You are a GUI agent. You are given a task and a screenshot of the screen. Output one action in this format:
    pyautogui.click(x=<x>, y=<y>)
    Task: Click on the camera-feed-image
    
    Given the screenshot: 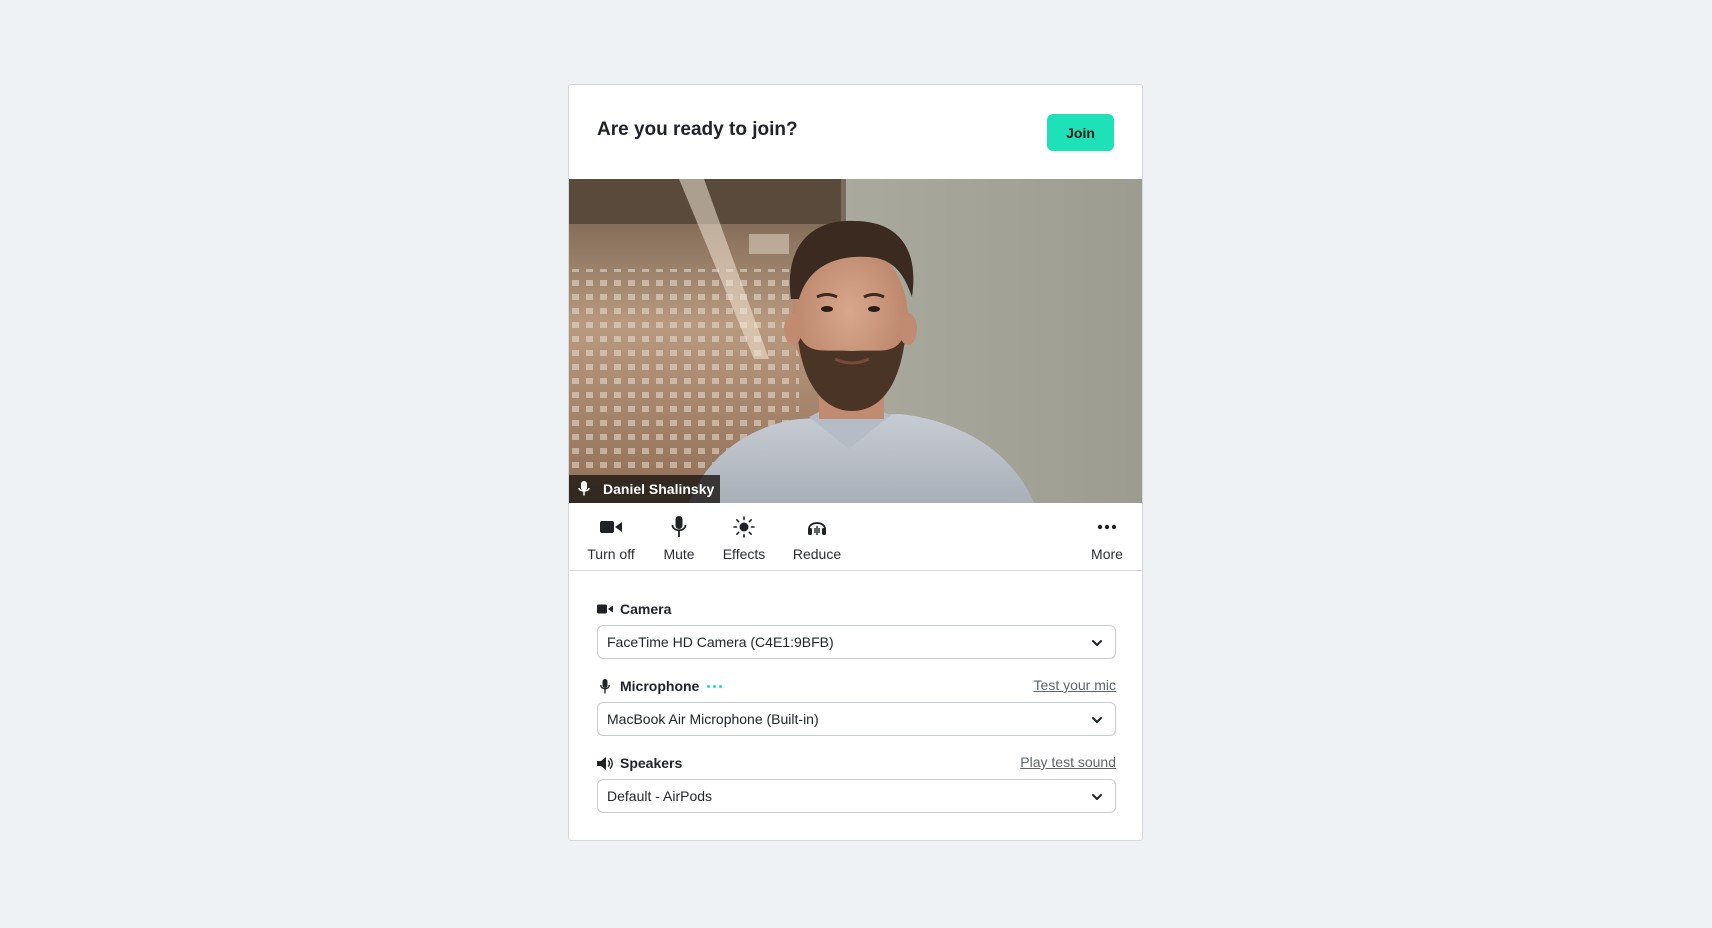 What is the action you would take?
    pyautogui.click(x=855, y=341)
    